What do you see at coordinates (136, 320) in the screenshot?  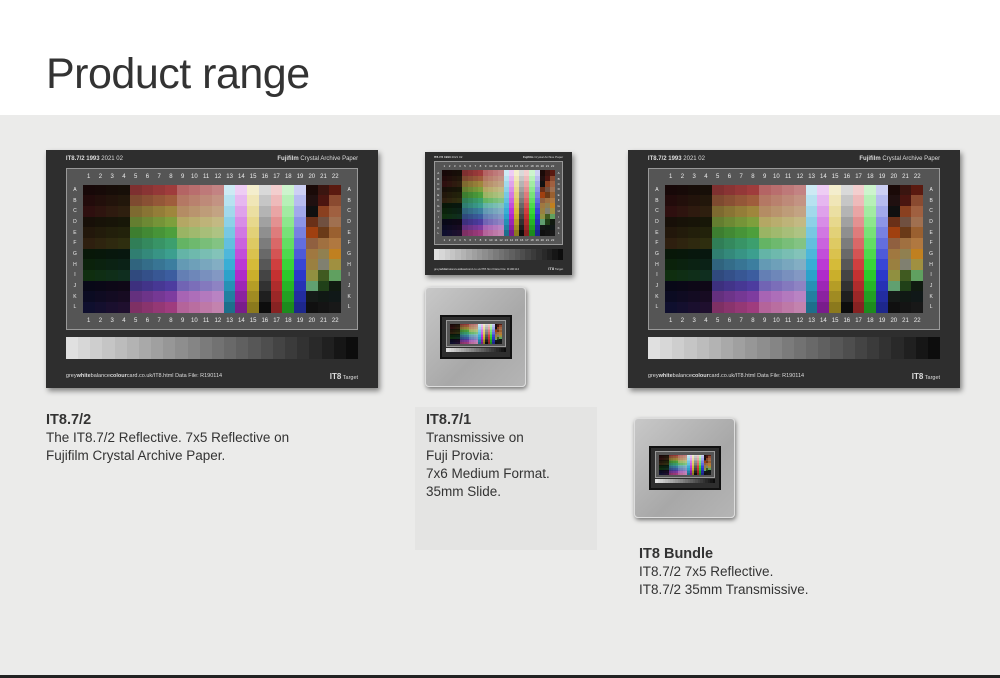 I see `column-label: 5` at bounding box center [136, 320].